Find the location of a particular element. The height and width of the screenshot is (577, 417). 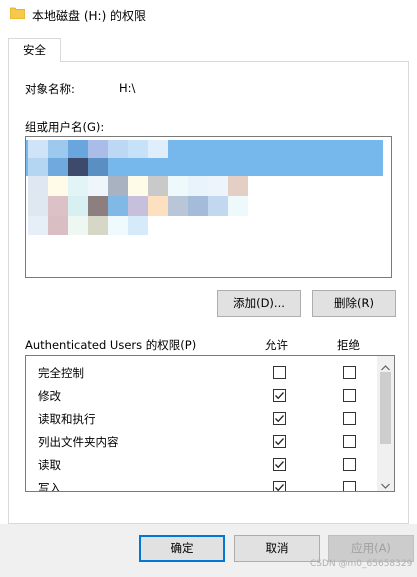

window-title: 本地磁盘 (H:) 的权限 is located at coordinates (89, 16).